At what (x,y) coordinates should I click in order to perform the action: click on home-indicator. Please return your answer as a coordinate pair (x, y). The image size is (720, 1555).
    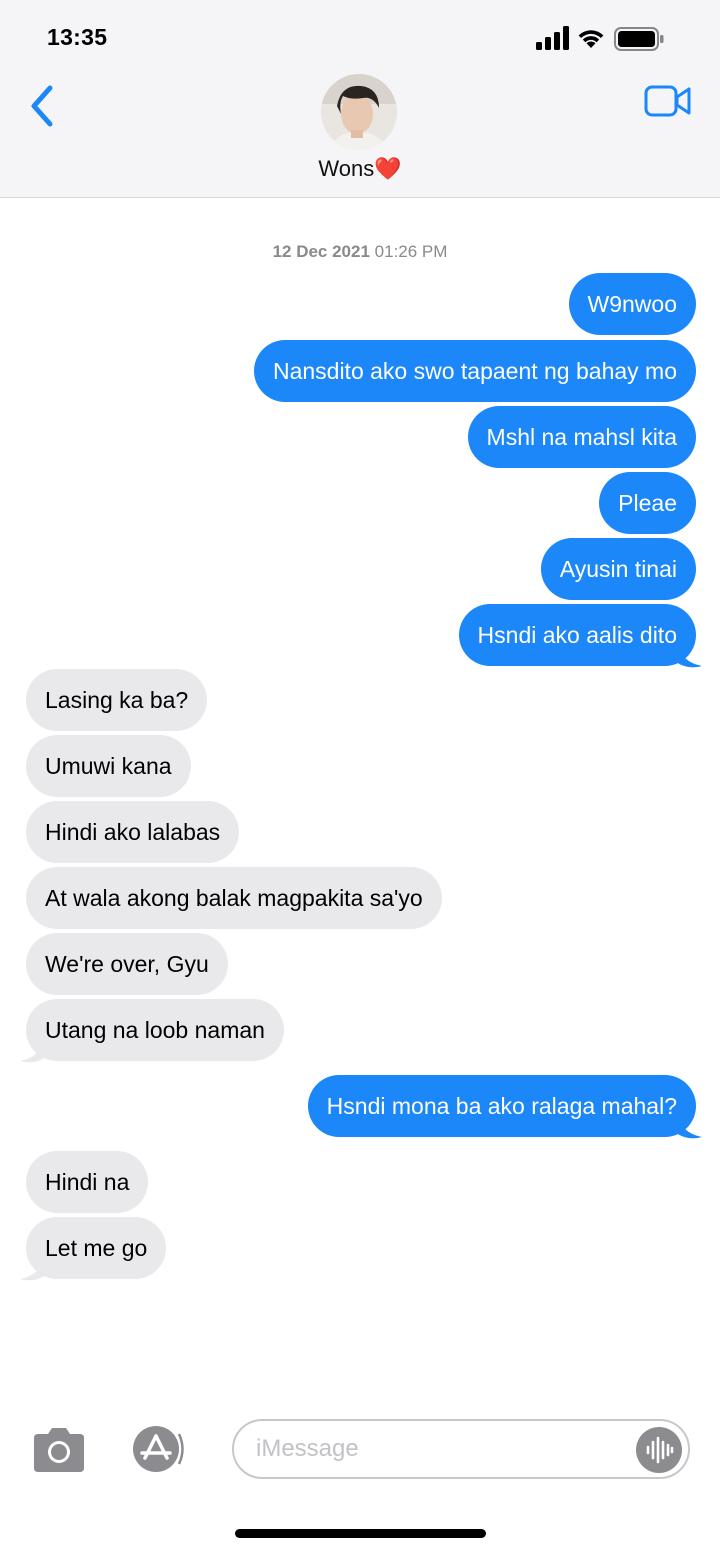
    Looking at the image, I should click on (360, 1533).